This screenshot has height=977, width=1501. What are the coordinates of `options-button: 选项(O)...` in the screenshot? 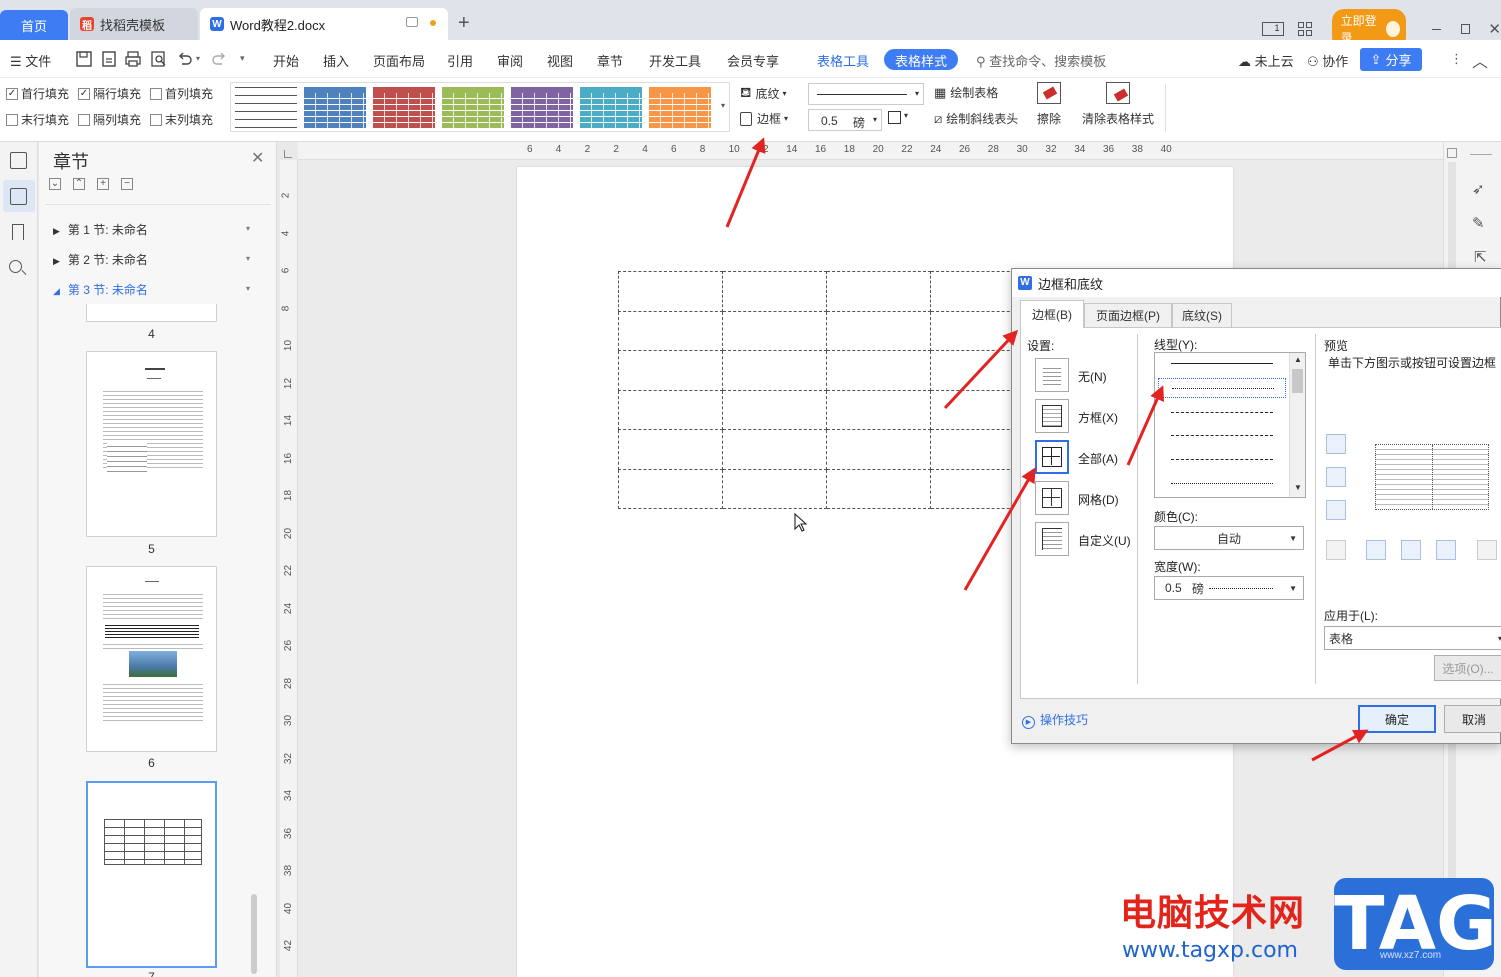 It's located at (1467, 668).